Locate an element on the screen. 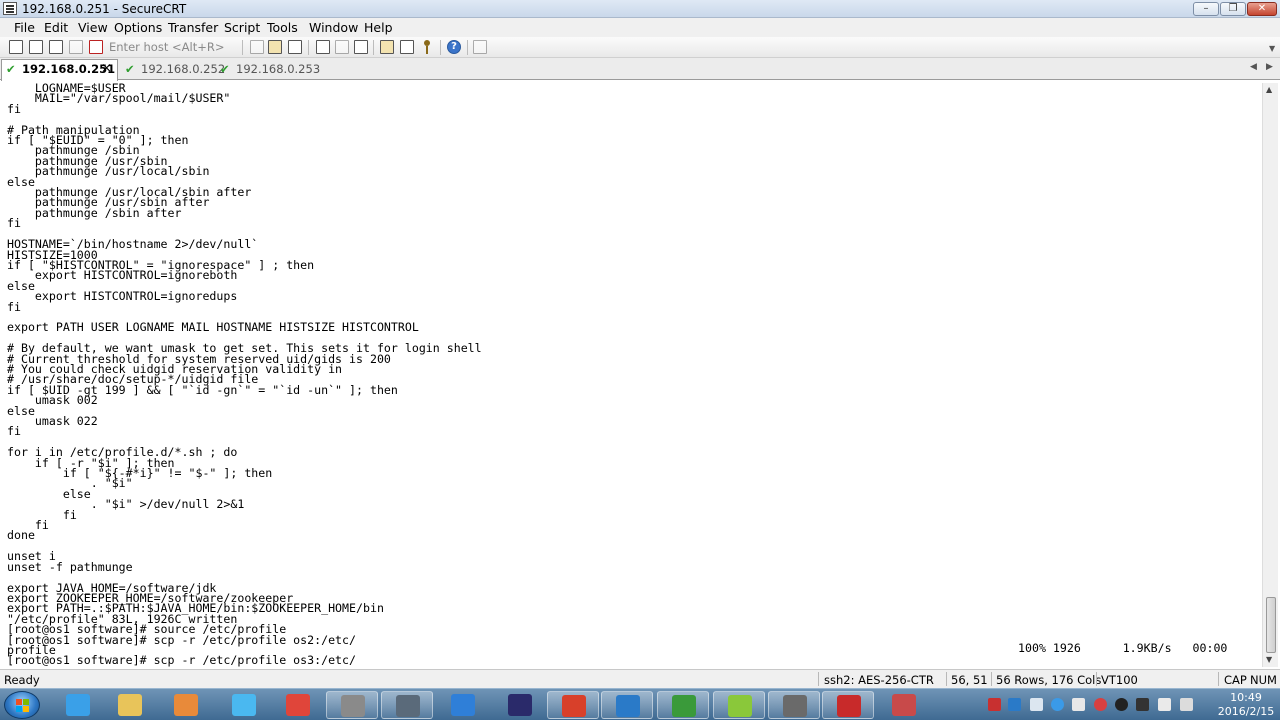  global-options-icon is located at coordinates (407, 47).